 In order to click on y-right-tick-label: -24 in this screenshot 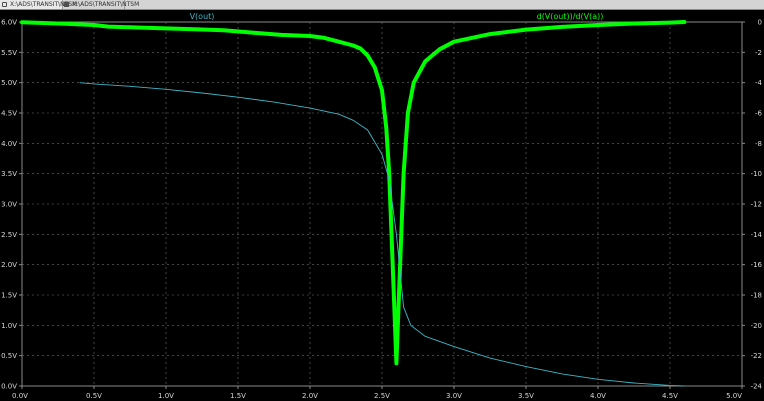, I will do `click(757, 387)`.